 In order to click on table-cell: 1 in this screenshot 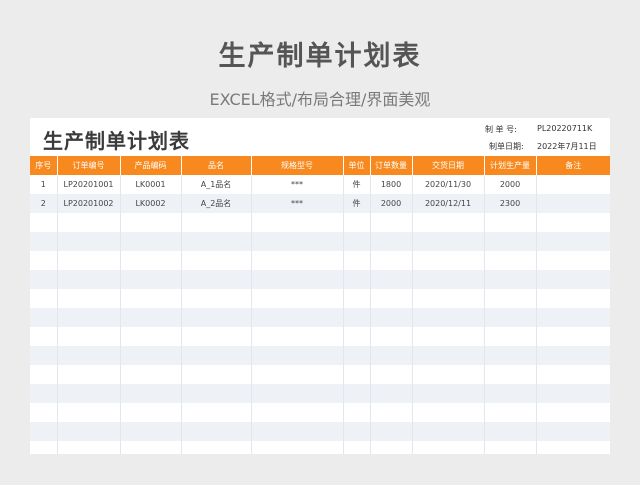, I will do `click(44, 184)`.